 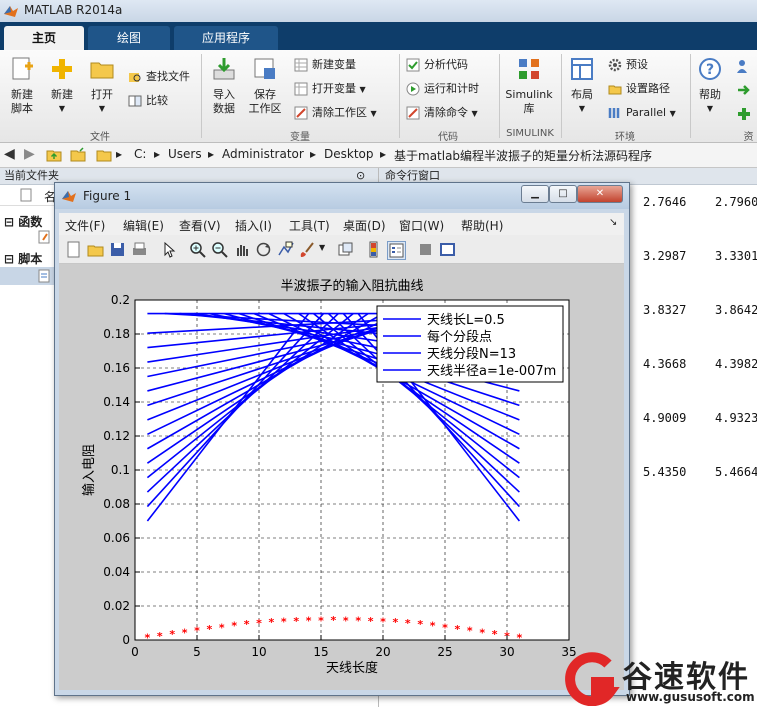 I want to click on file-section-label: 文件, so click(x=100, y=137).